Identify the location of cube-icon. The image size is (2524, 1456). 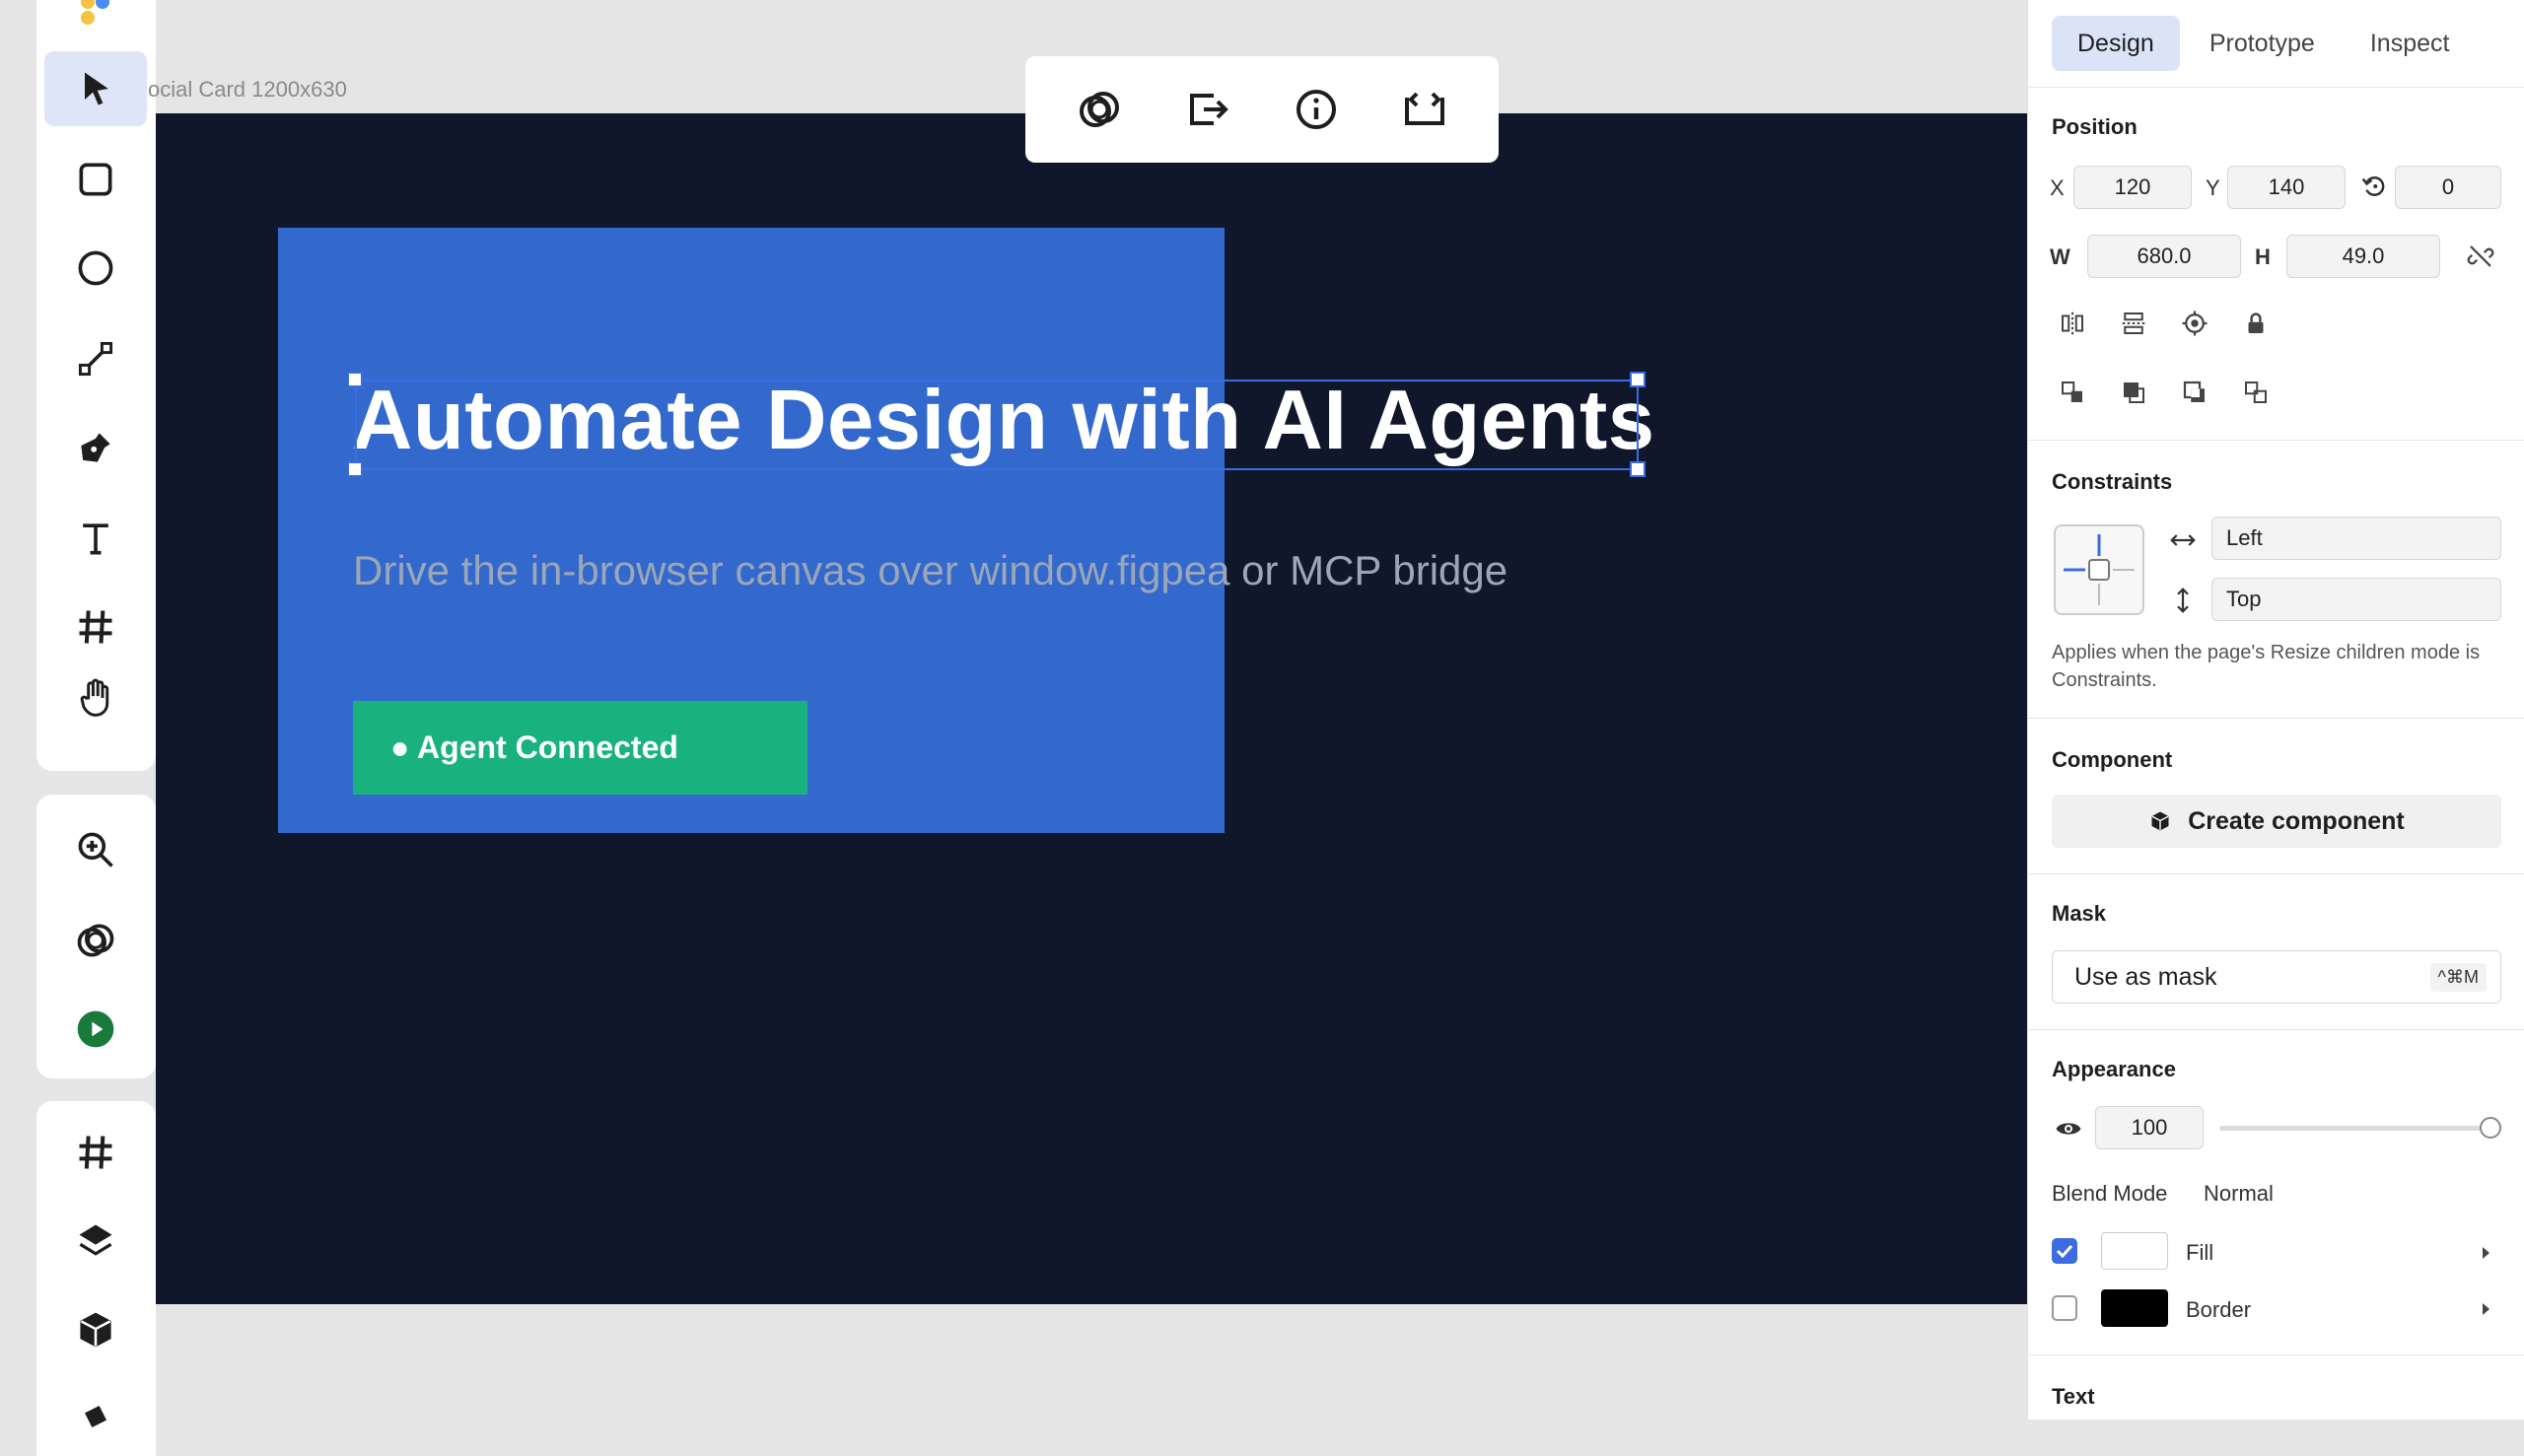
(95, 1330).